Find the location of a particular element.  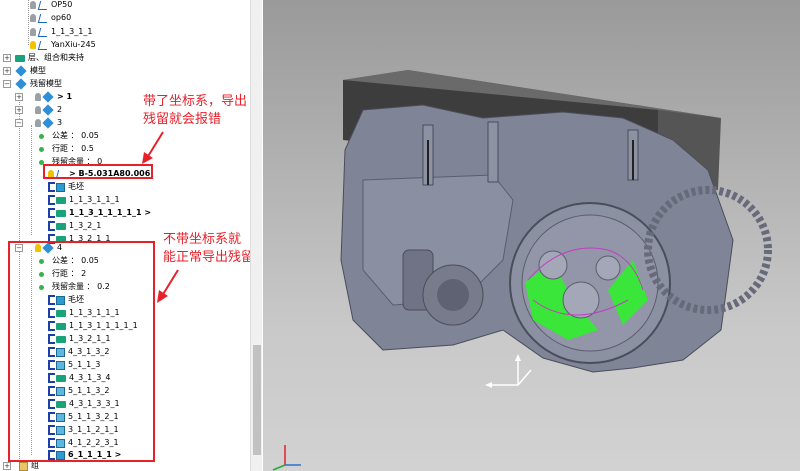

part-post is located at coordinates (493, 152).